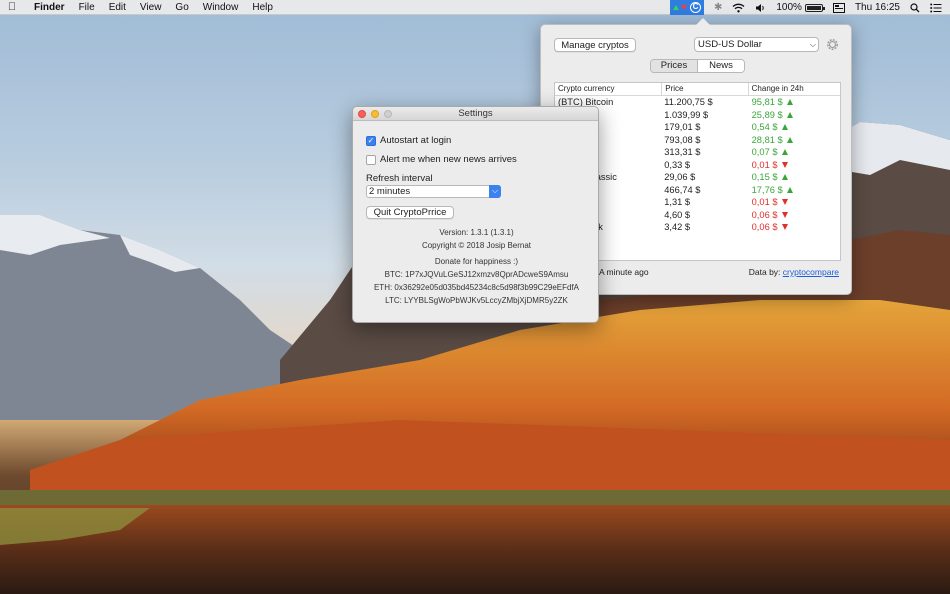 The width and height of the screenshot is (950, 594). What do you see at coordinates (674, 66) in the screenshot?
I see `tab-prices: Prices` at bounding box center [674, 66].